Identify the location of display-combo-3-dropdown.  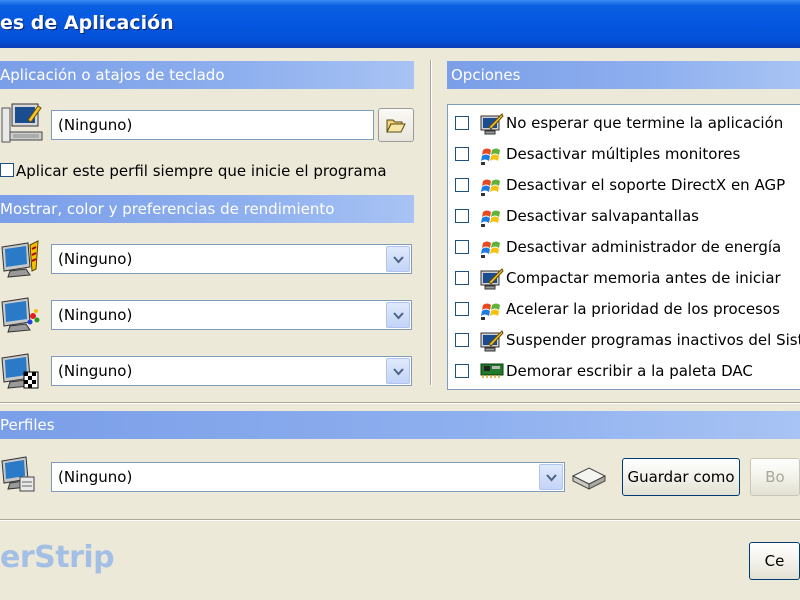
(398, 371).